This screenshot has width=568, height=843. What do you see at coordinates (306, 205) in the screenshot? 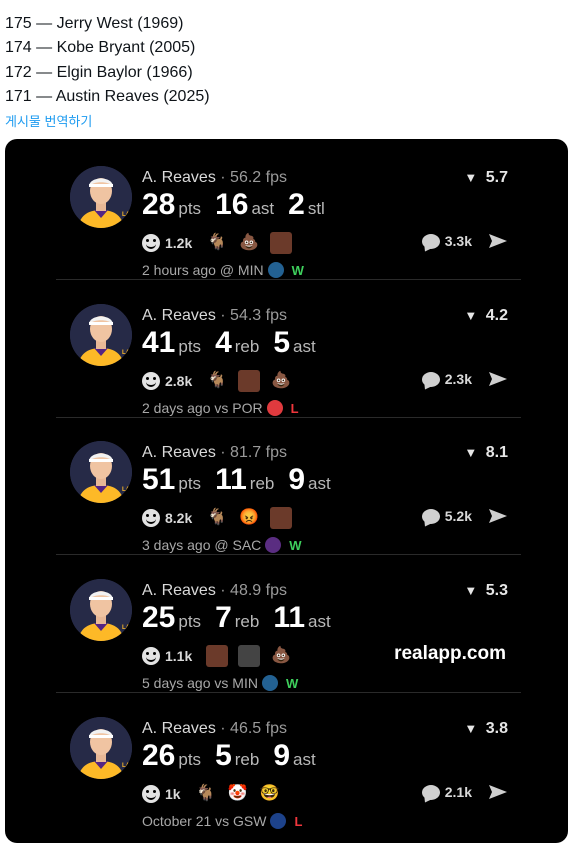
I see `stat-stl: 2 stl` at bounding box center [306, 205].